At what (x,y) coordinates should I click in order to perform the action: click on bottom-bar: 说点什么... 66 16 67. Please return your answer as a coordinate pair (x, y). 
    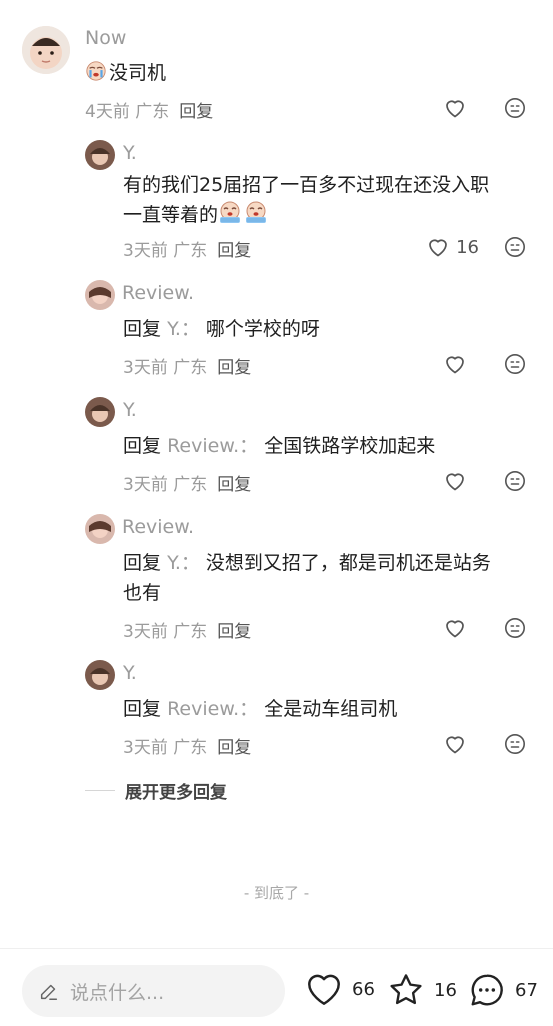
    Looking at the image, I should click on (276, 987).